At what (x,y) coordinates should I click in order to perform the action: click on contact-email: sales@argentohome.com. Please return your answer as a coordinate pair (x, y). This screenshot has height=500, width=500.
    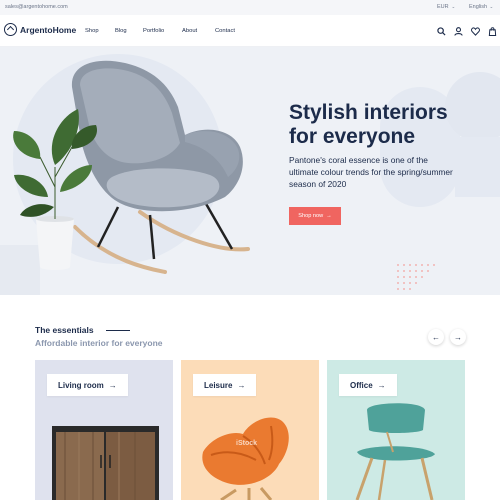
    Looking at the image, I should click on (36, 7).